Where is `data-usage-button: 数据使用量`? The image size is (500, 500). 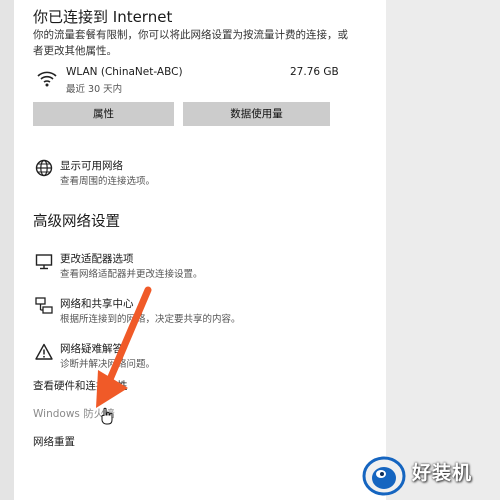 data-usage-button: 数据使用量 is located at coordinates (256, 114).